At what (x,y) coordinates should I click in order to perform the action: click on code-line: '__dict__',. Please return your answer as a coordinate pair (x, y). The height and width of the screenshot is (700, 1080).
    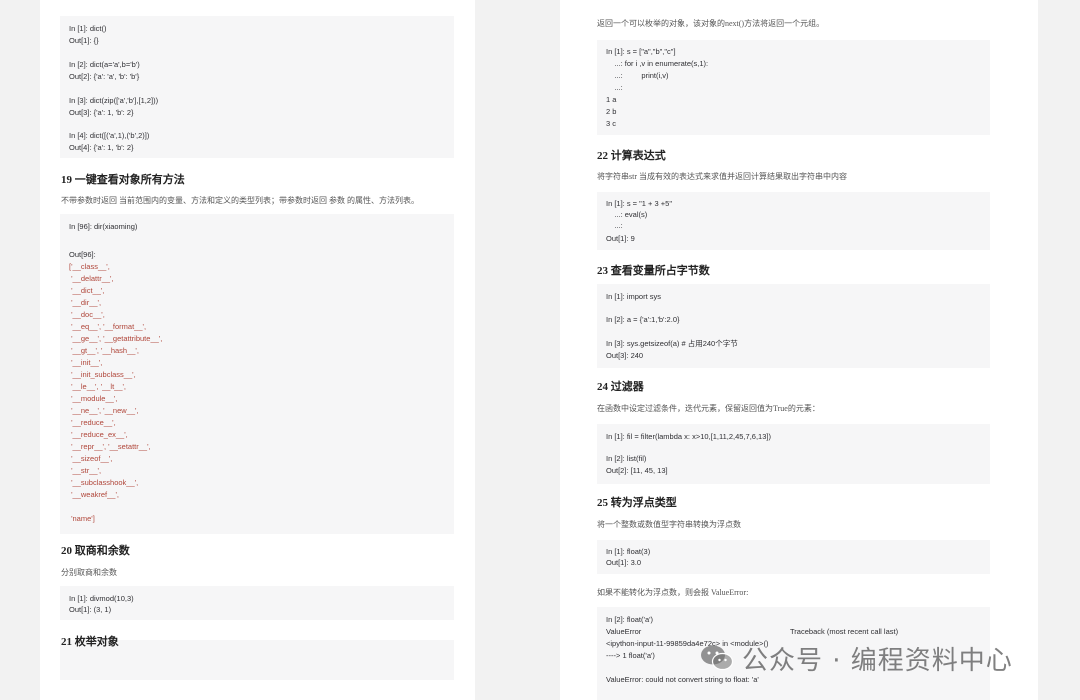
    Looking at the image, I should click on (87, 290).